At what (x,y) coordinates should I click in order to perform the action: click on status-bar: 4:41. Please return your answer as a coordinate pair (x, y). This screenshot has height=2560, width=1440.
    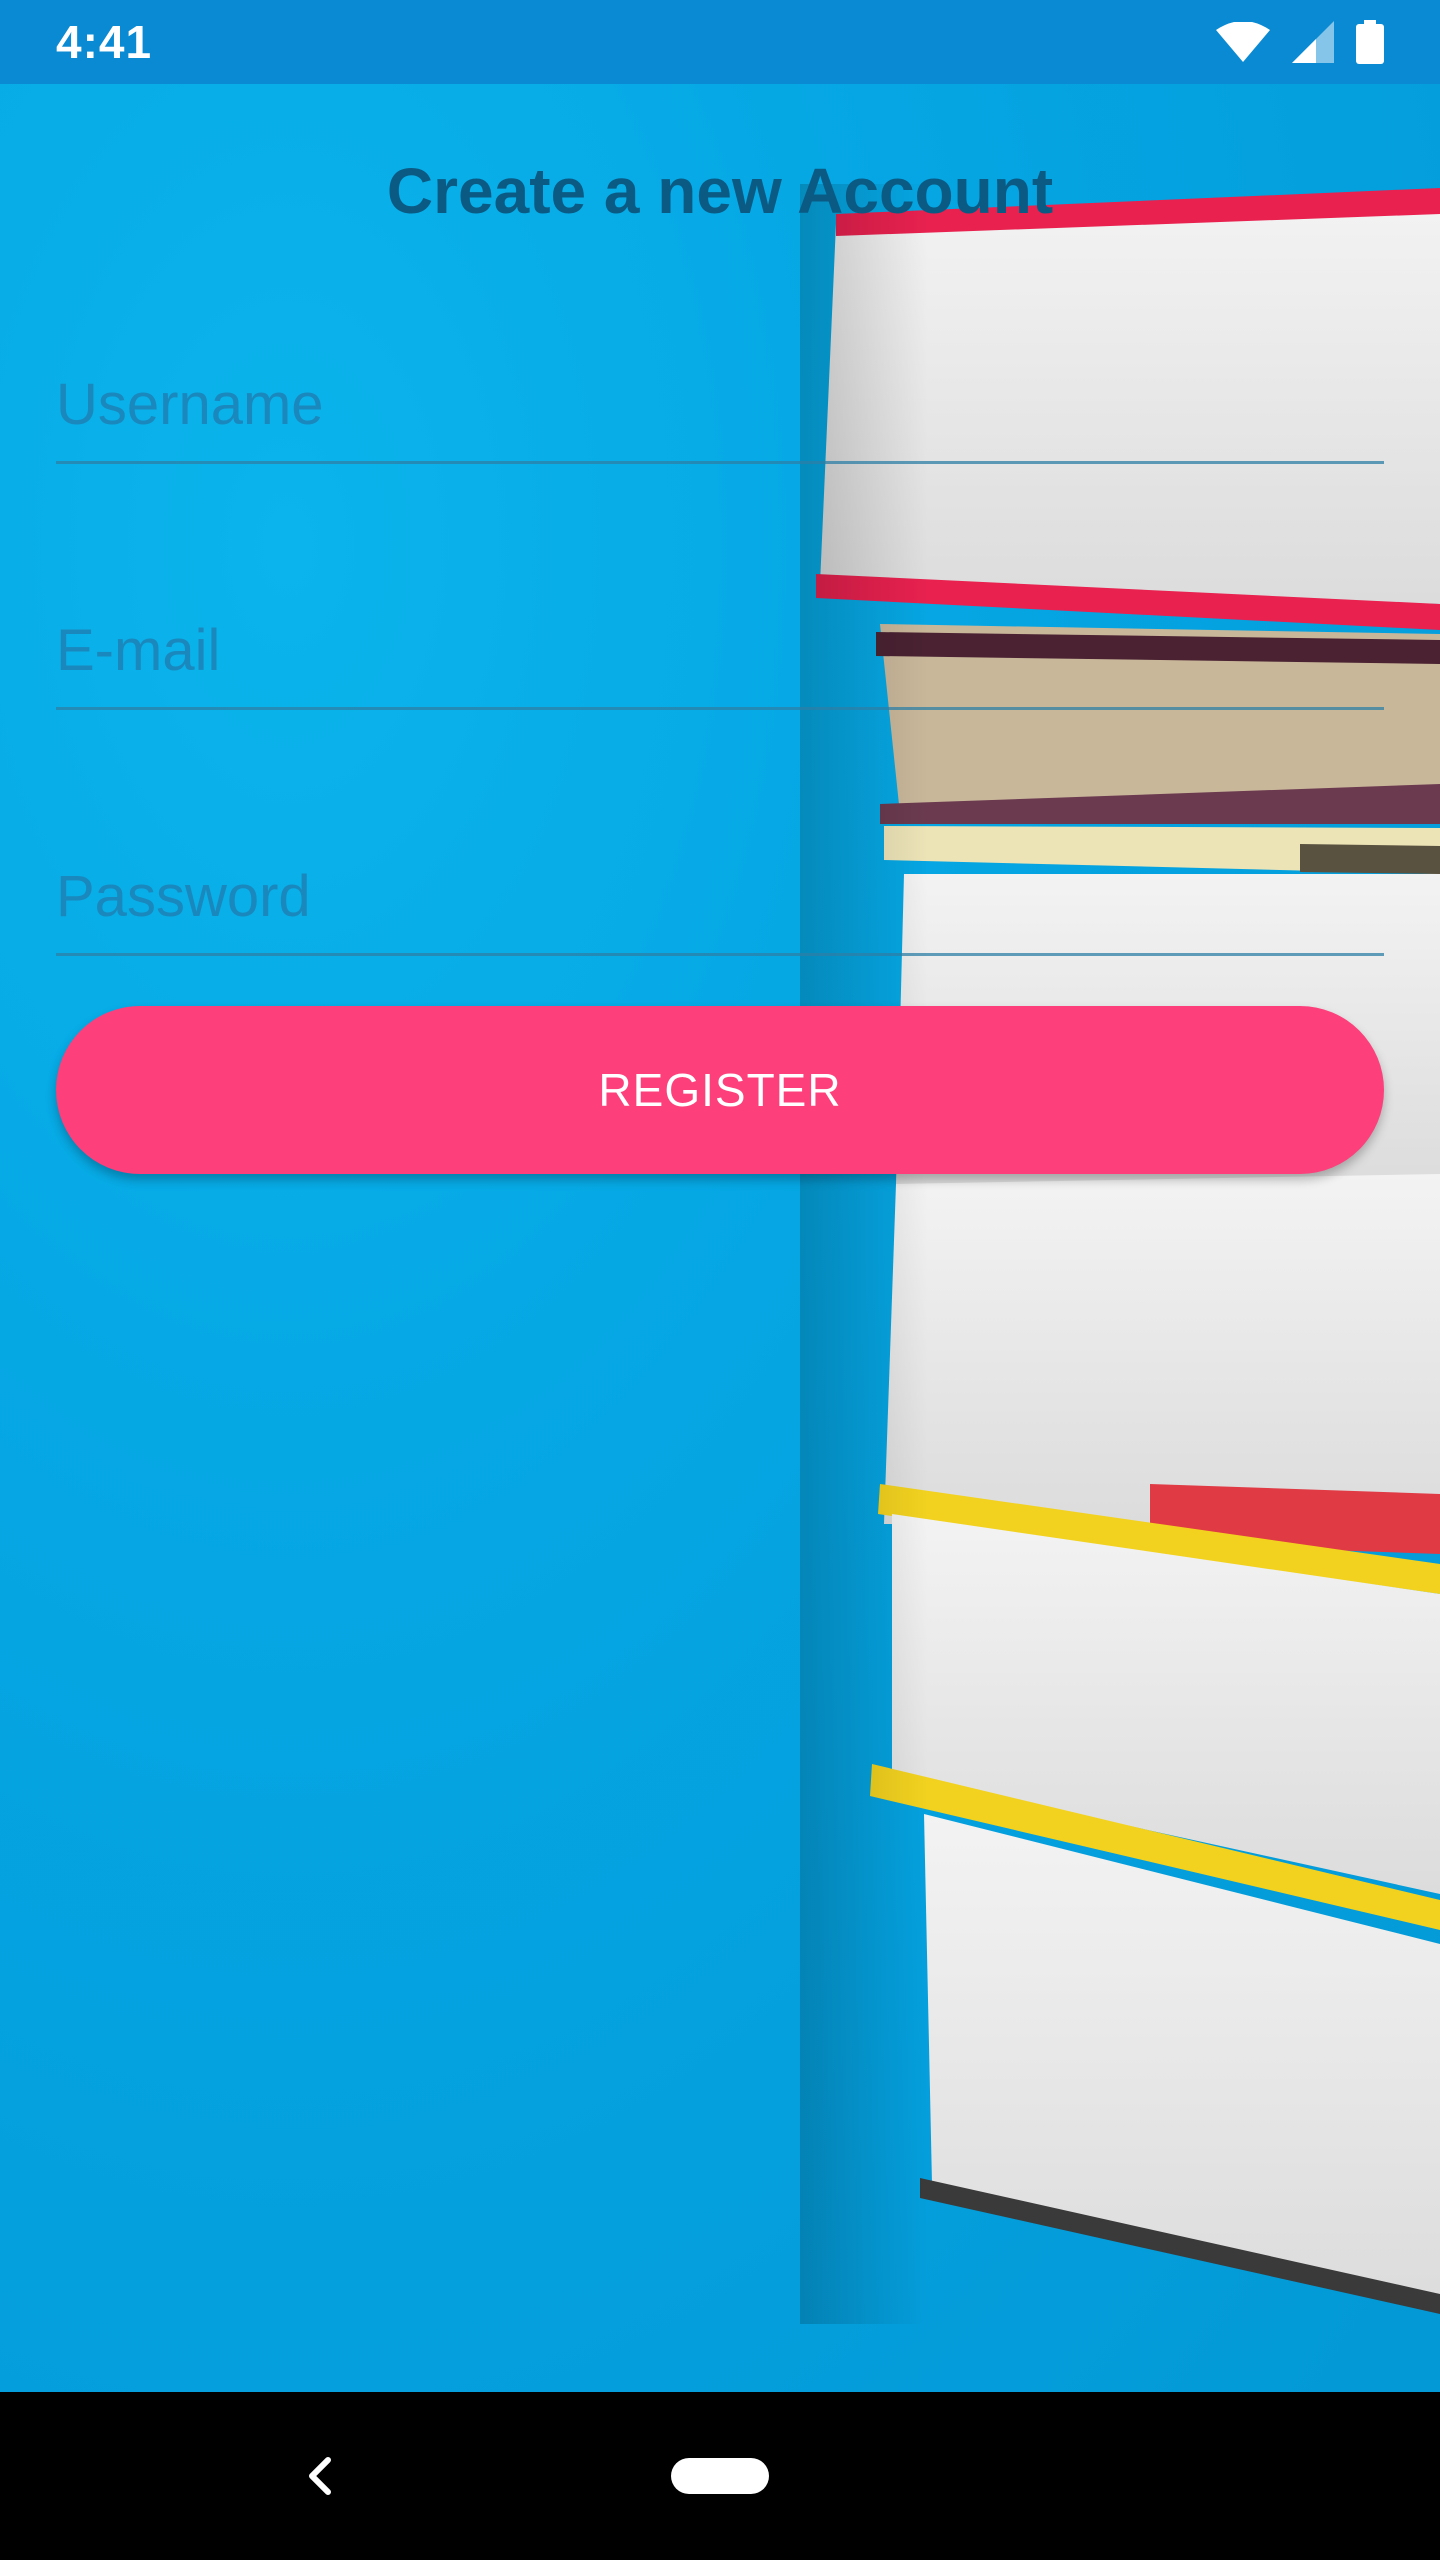
    Looking at the image, I should click on (720, 42).